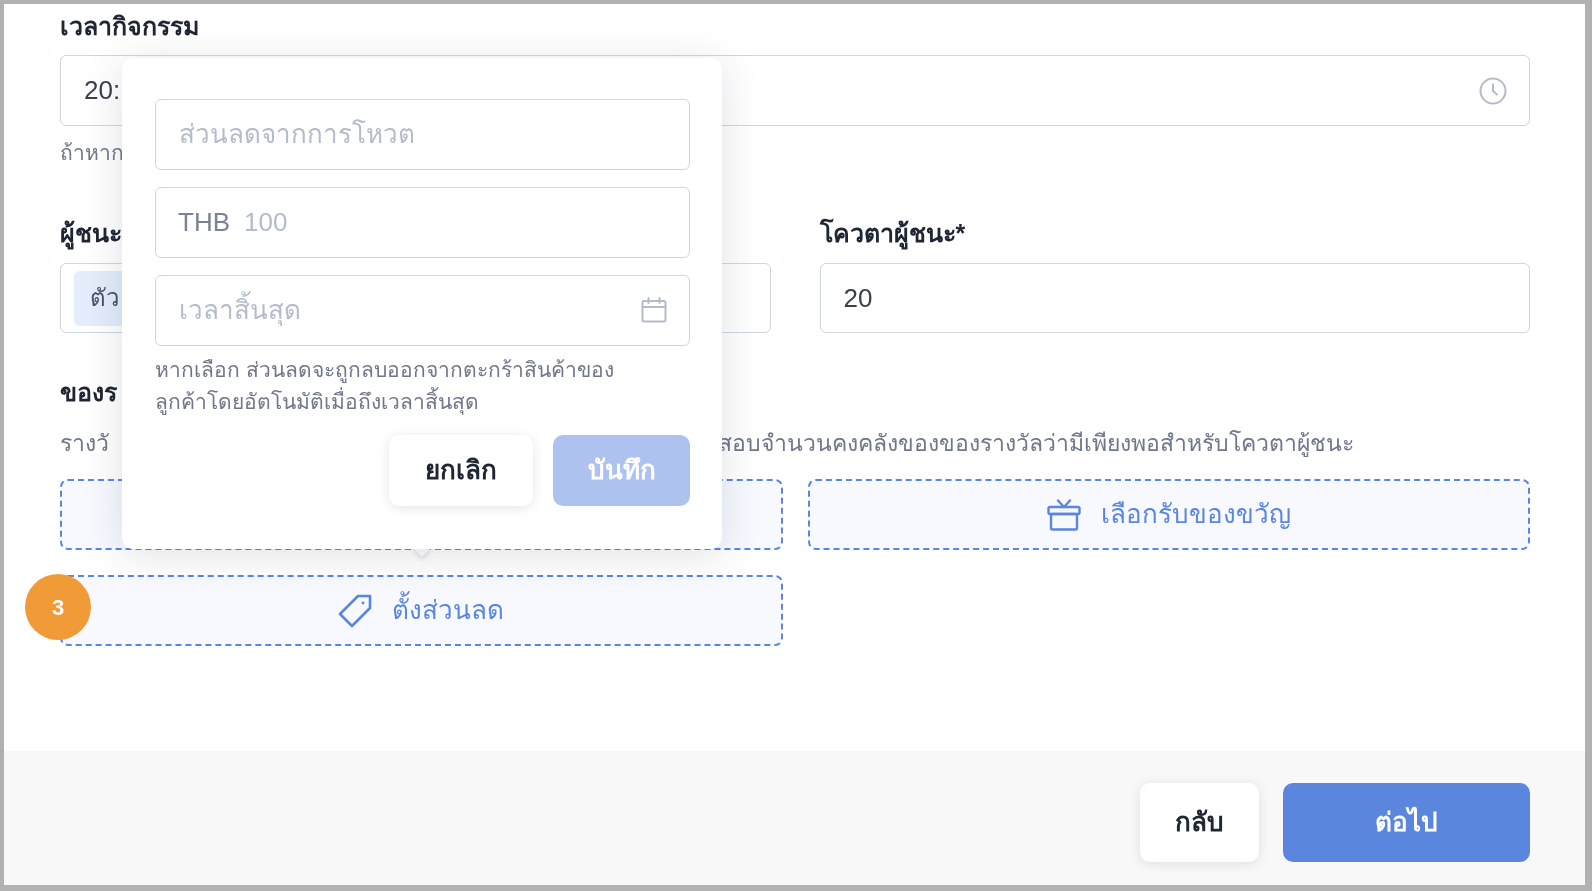 This screenshot has height=891, width=1592. I want to click on field-label: ของร, so click(88, 392).